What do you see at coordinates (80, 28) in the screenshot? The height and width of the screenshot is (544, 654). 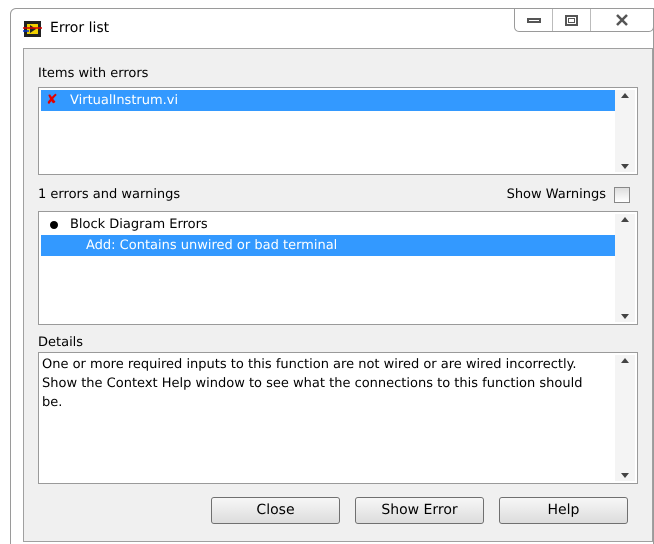 I see `window-title: Error list` at bounding box center [80, 28].